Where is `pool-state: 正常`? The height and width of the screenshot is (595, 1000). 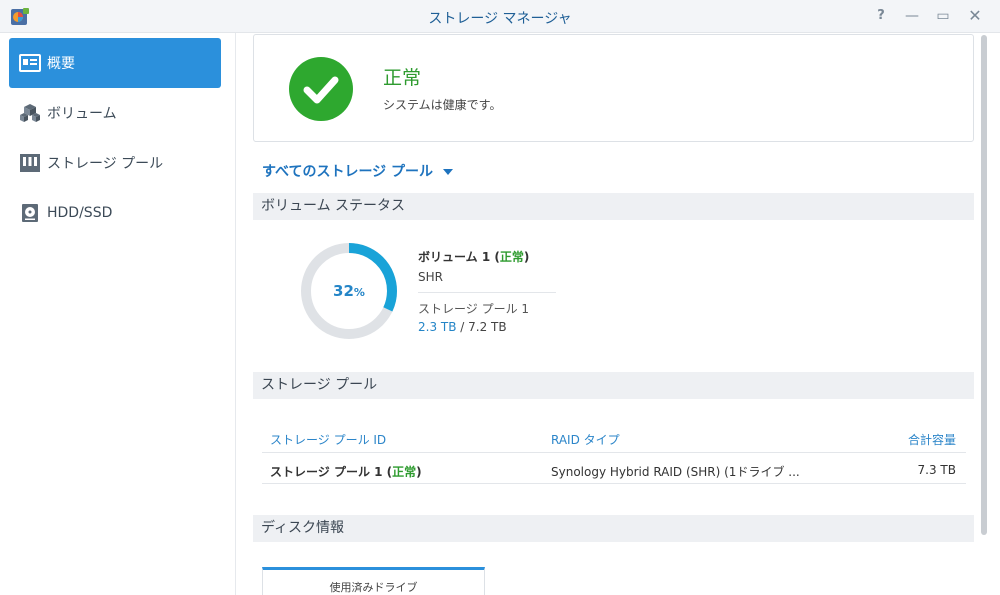
pool-state: 正常 is located at coordinates (404, 472).